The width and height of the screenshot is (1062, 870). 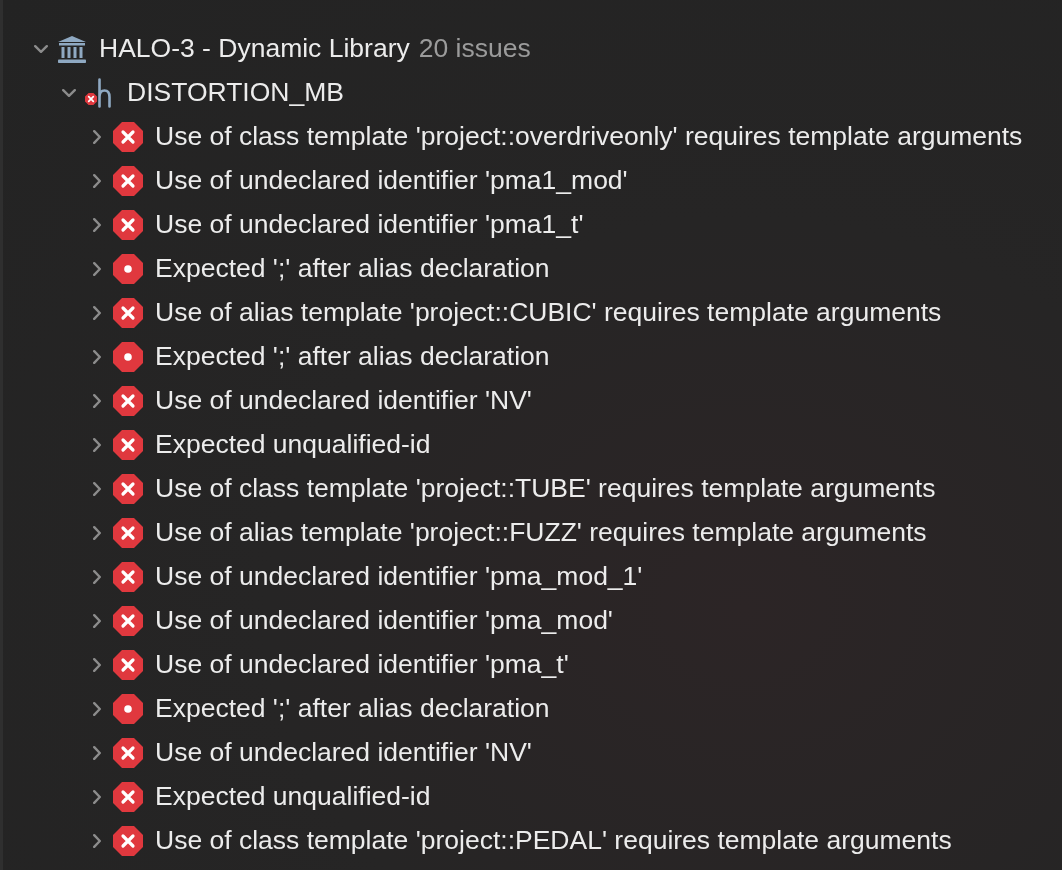 I want to click on issue-message: Use of alias template 'project::CUBIC' requires template arguments, so click(x=548, y=313).